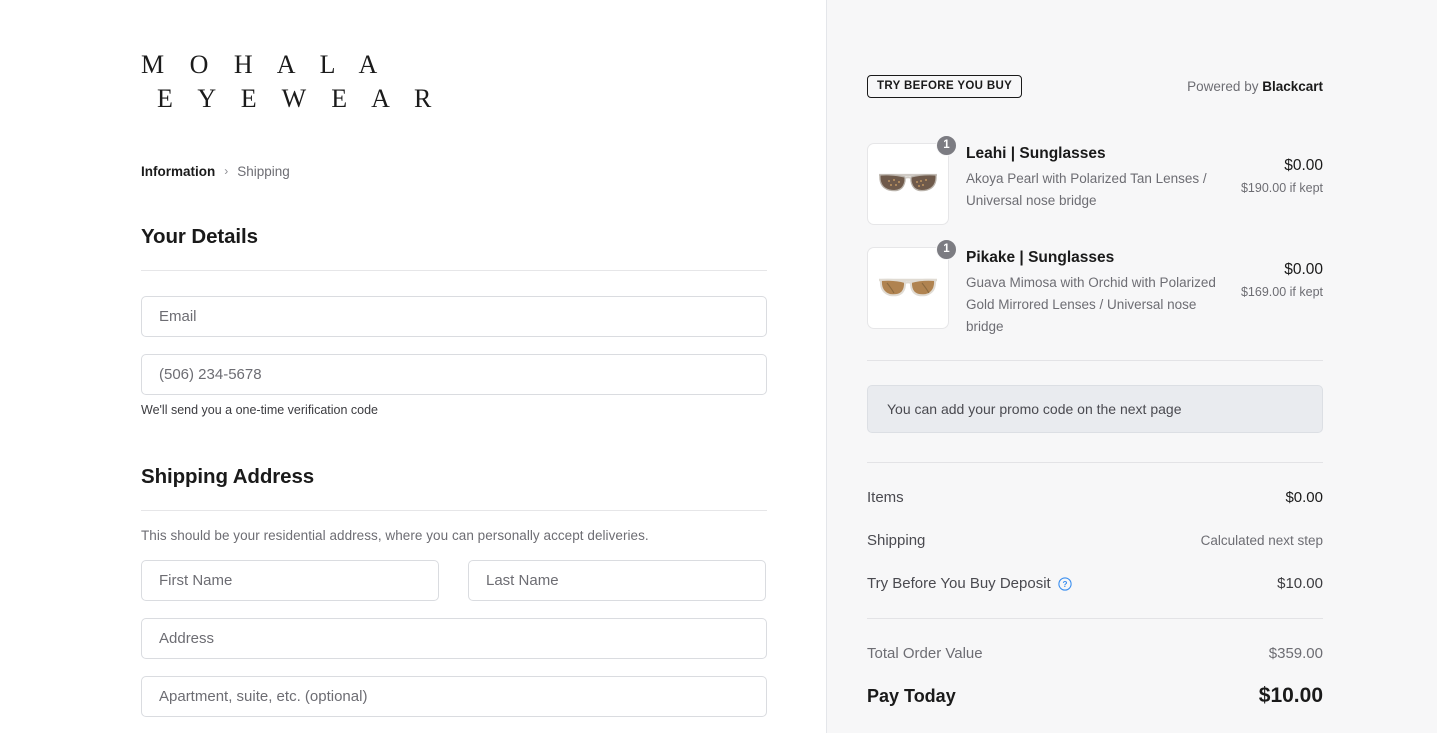  I want to click on chevron-right-icon: ›, so click(226, 171).